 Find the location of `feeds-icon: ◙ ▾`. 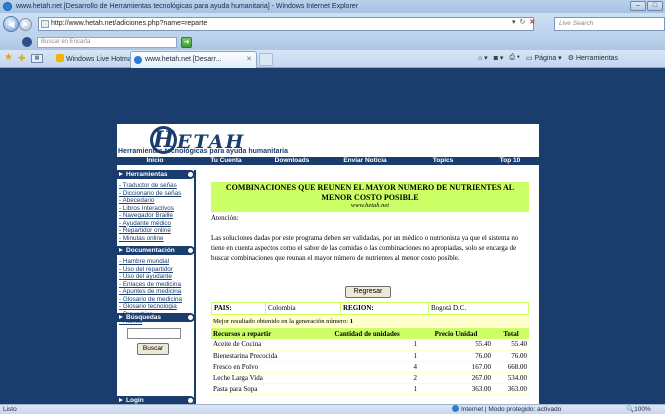

feeds-icon: ◙ ▾ is located at coordinates (499, 58).